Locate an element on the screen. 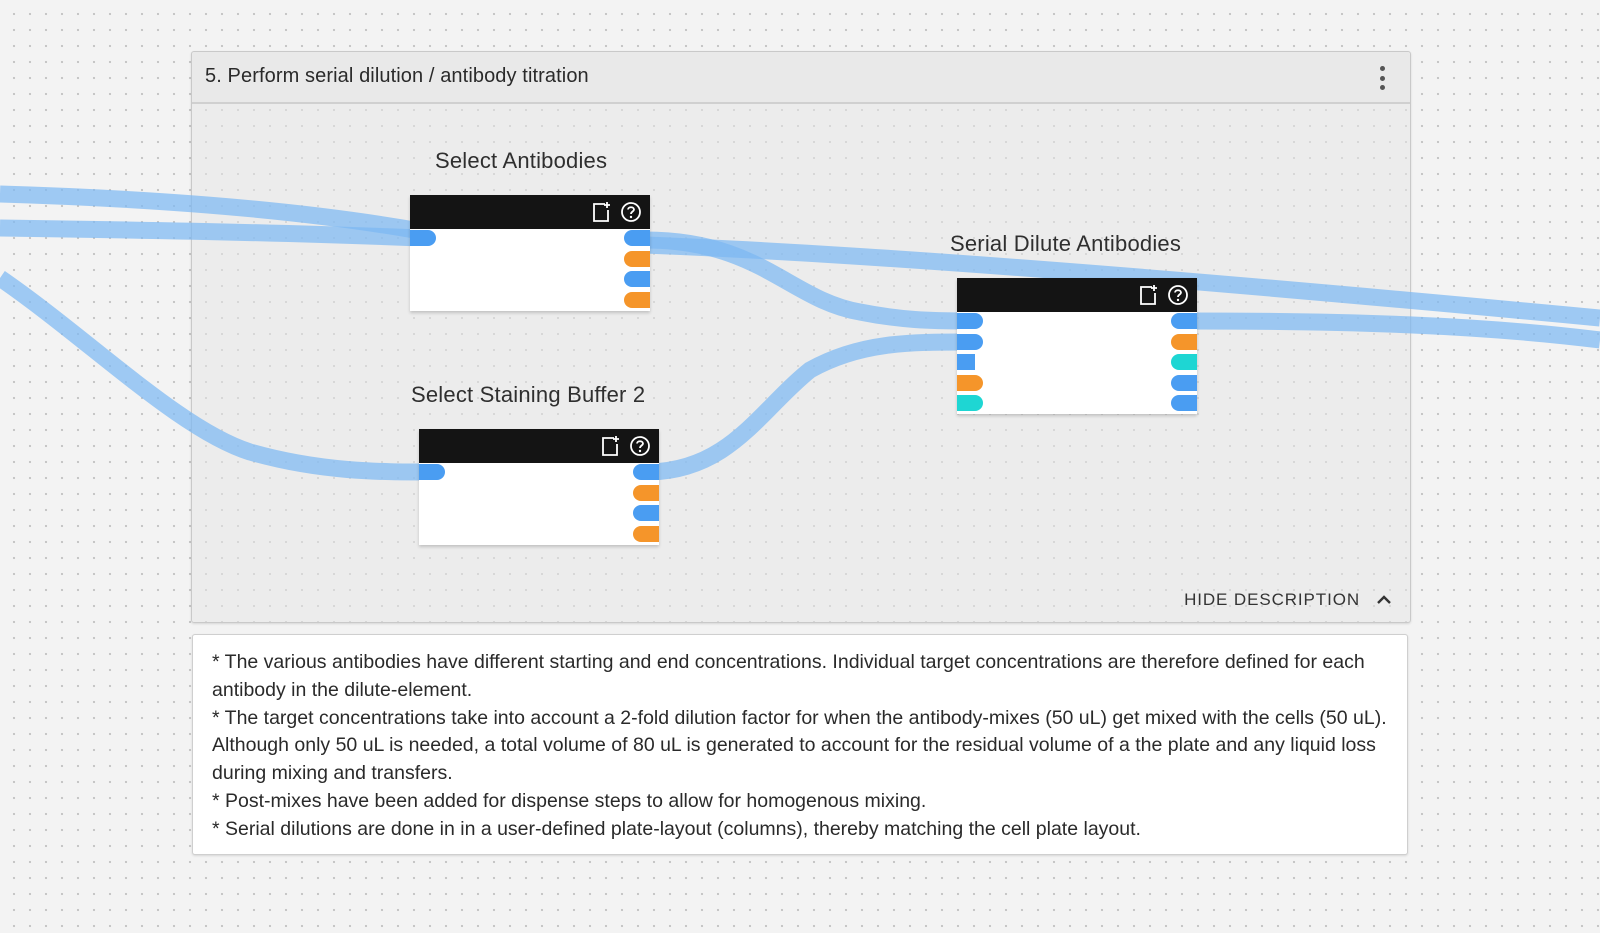 Image resolution: width=1600 pixels, height=933 pixels. more-vert-icon is located at coordinates (1382, 78).